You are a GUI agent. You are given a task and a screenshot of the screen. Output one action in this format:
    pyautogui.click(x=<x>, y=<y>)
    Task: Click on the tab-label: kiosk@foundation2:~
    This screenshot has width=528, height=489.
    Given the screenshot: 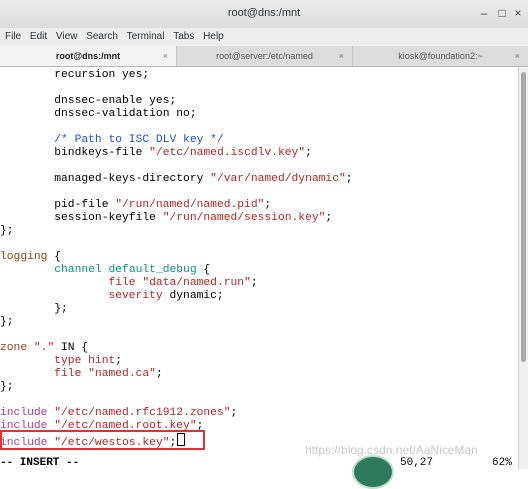 What is the action you would take?
    pyautogui.click(x=440, y=56)
    